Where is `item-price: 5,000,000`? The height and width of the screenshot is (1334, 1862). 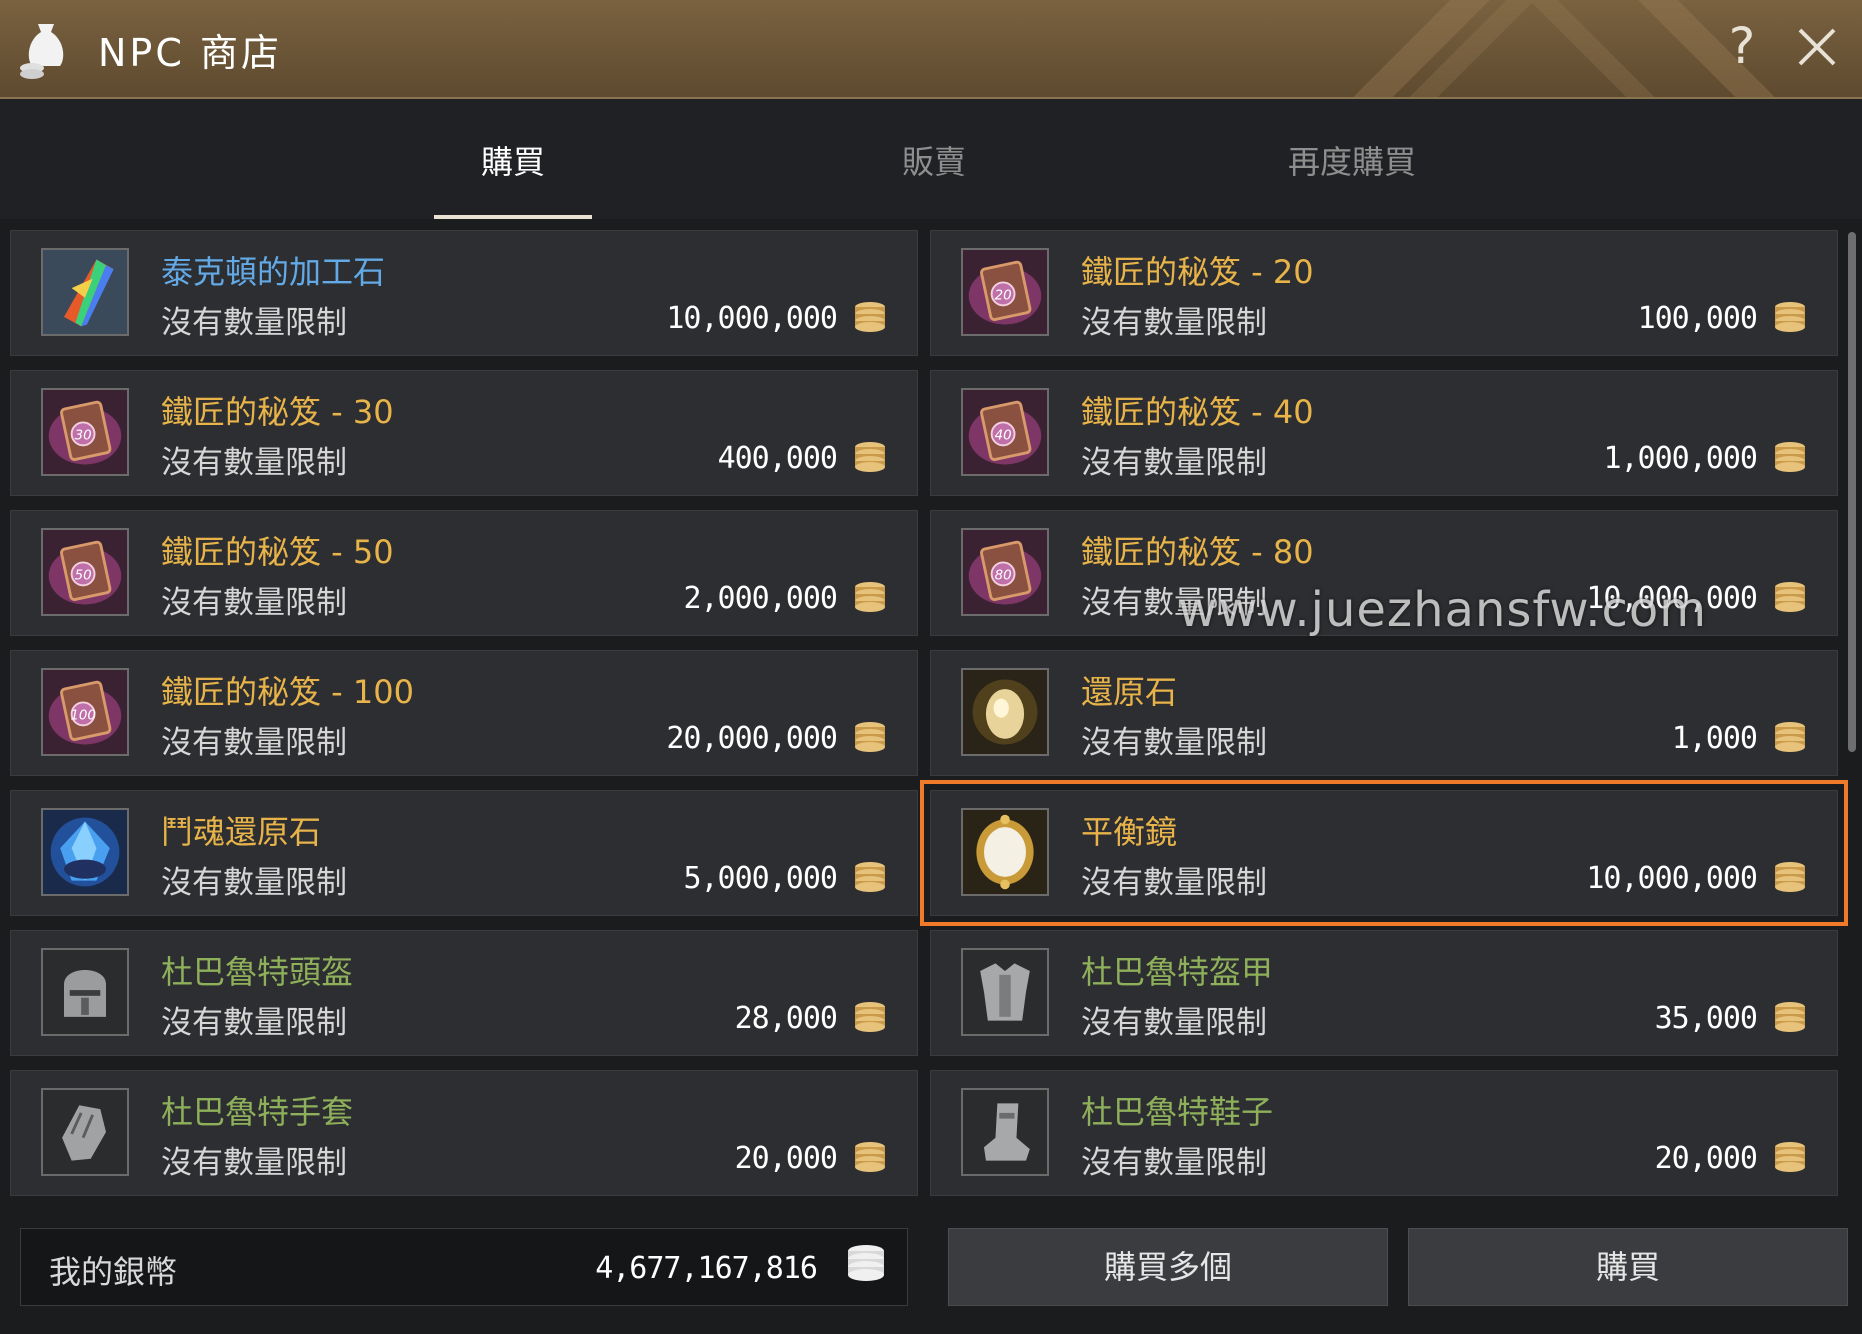
item-price: 5,000,000 is located at coordinates (760, 878).